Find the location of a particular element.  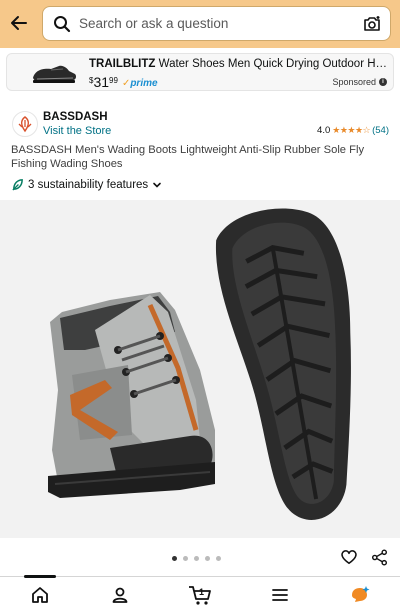

image-pagination-dots is located at coordinates (196, 558).